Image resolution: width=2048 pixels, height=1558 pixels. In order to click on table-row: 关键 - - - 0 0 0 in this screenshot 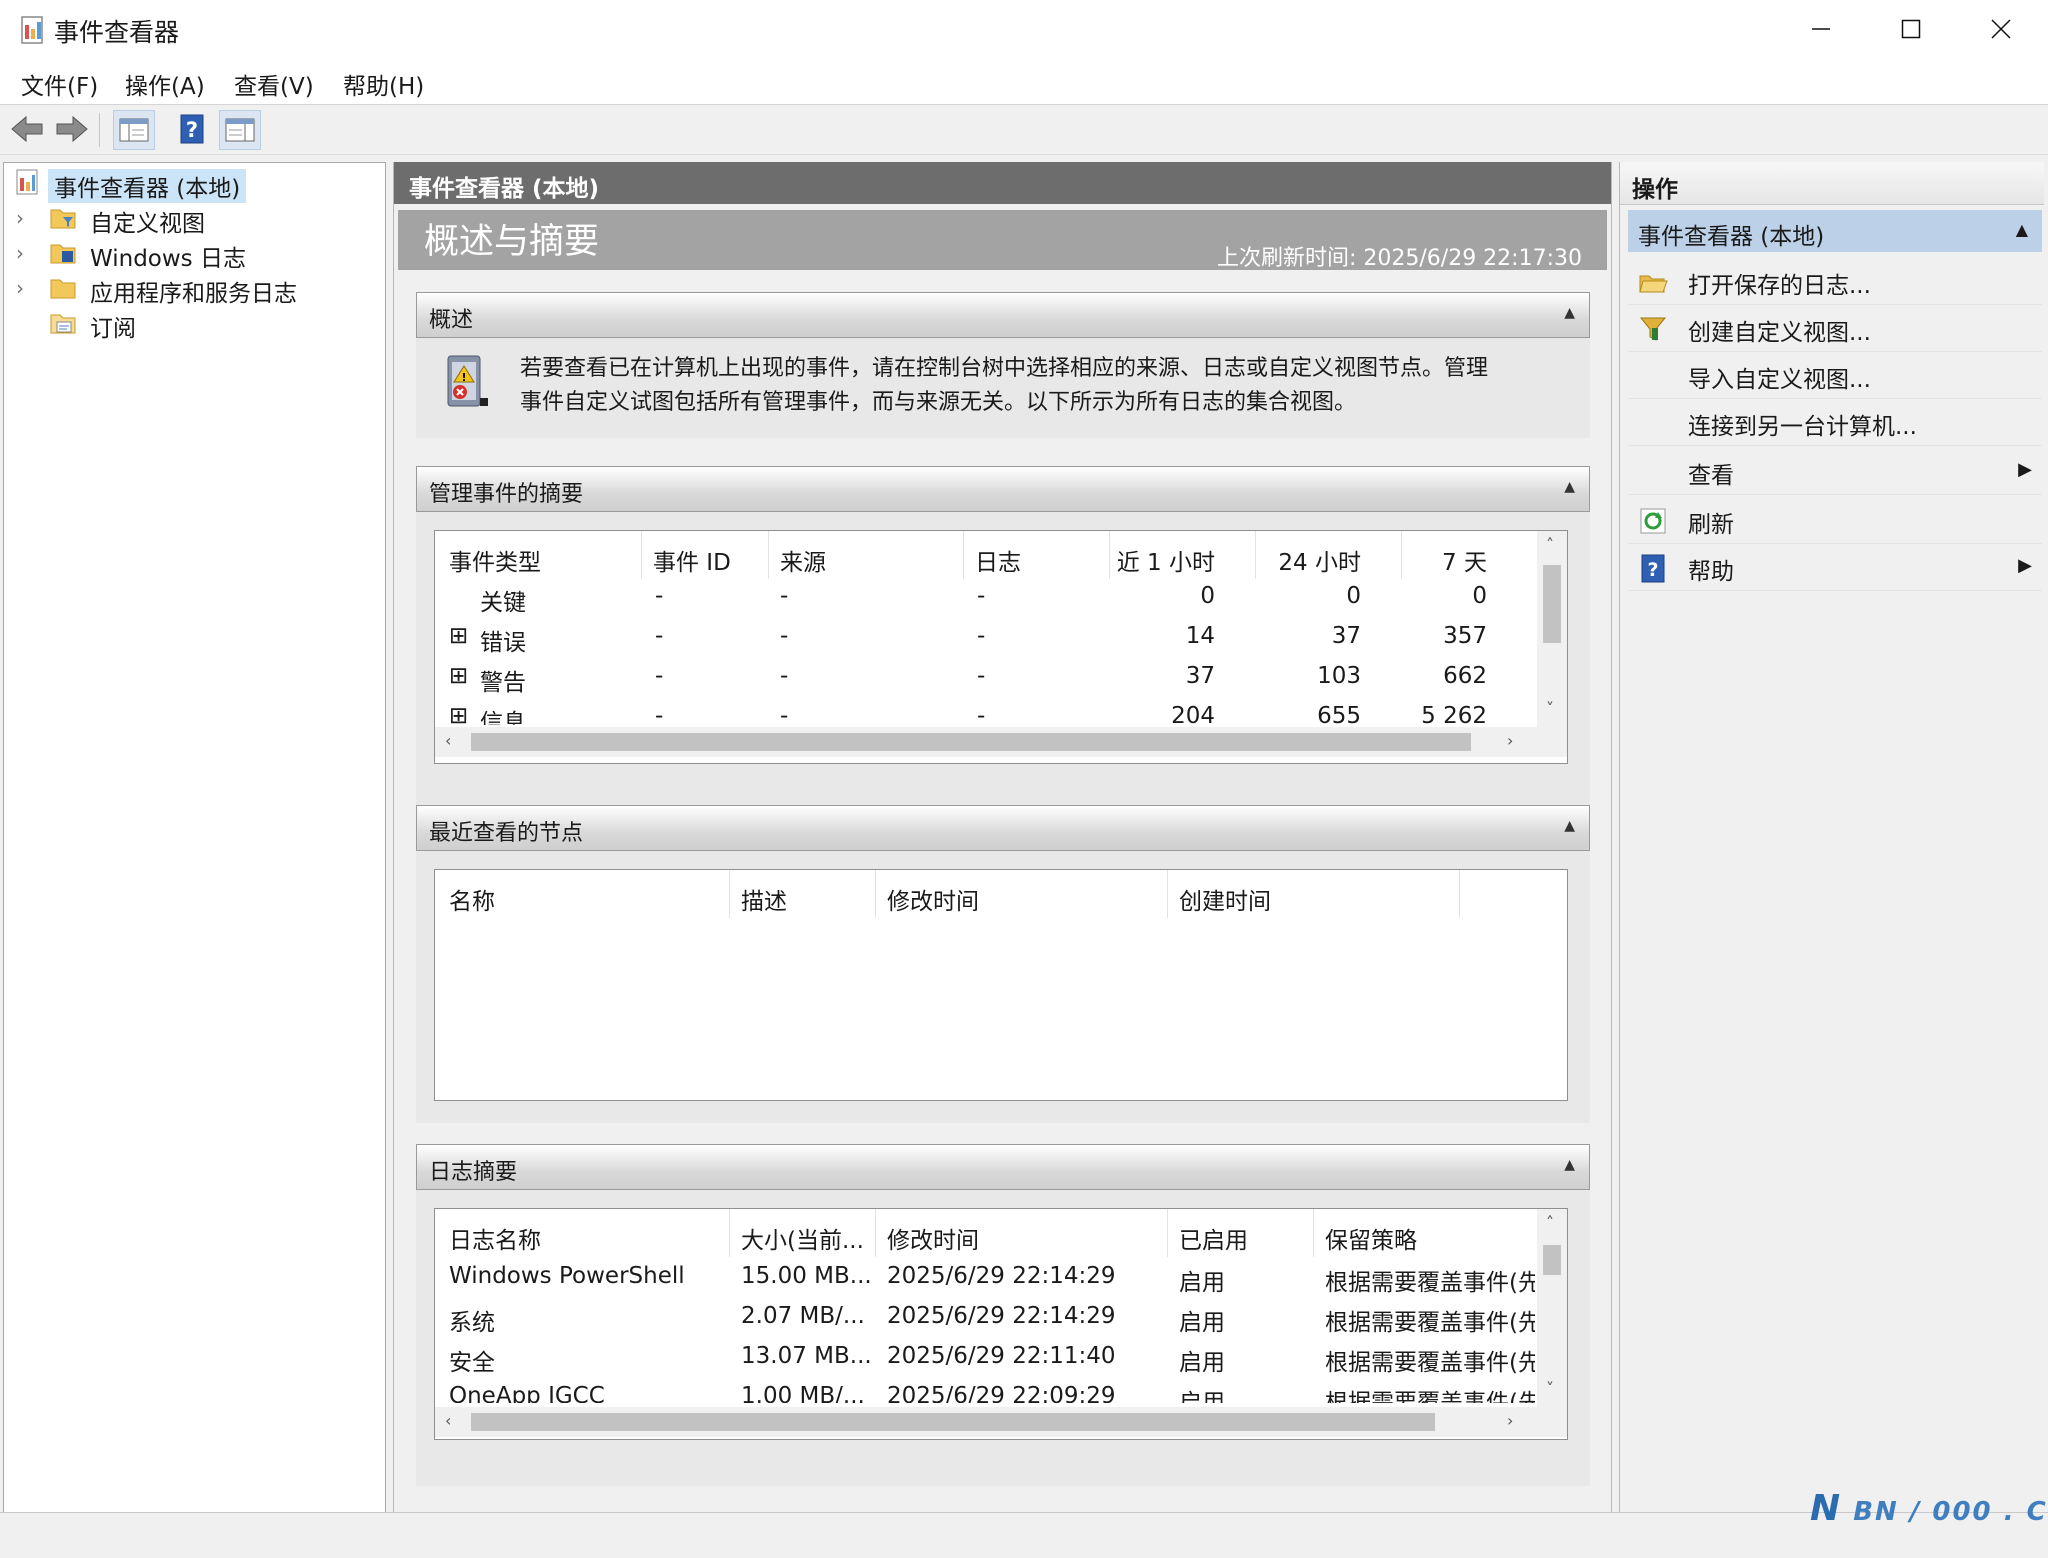, I will do `click(985, 603)`.